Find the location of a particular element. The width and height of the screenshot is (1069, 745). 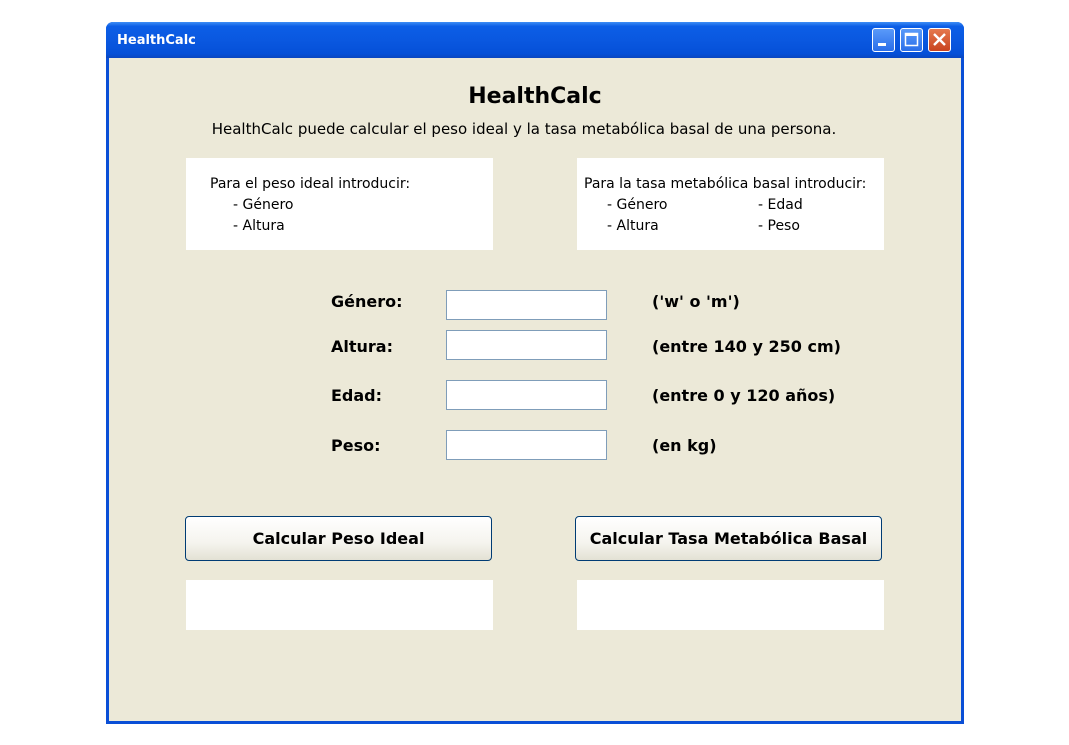

title-bar: HealthCalc is located at coordinates (535, 40).